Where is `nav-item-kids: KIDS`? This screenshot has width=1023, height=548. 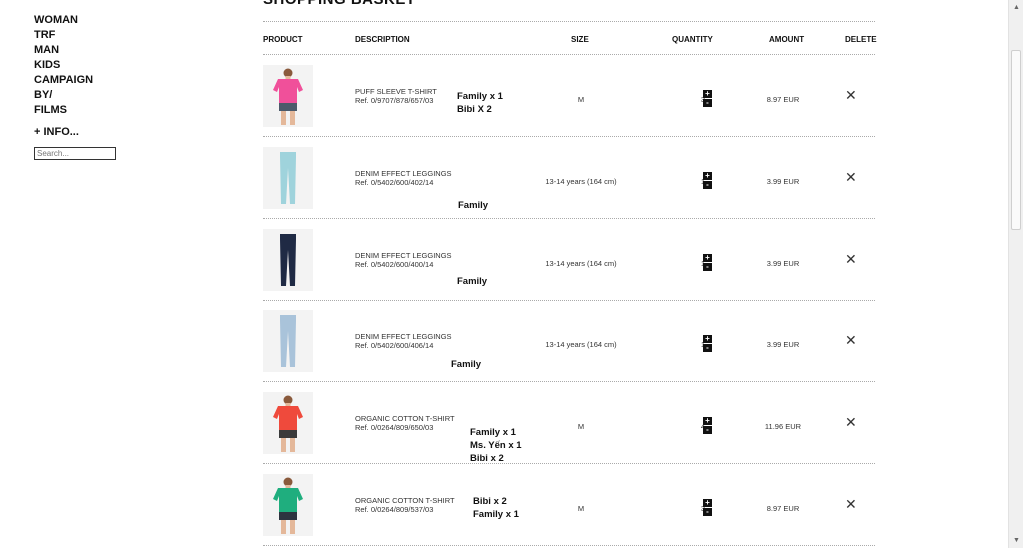
nav-item-kids: KIDS is located at coordinates (94, 65).